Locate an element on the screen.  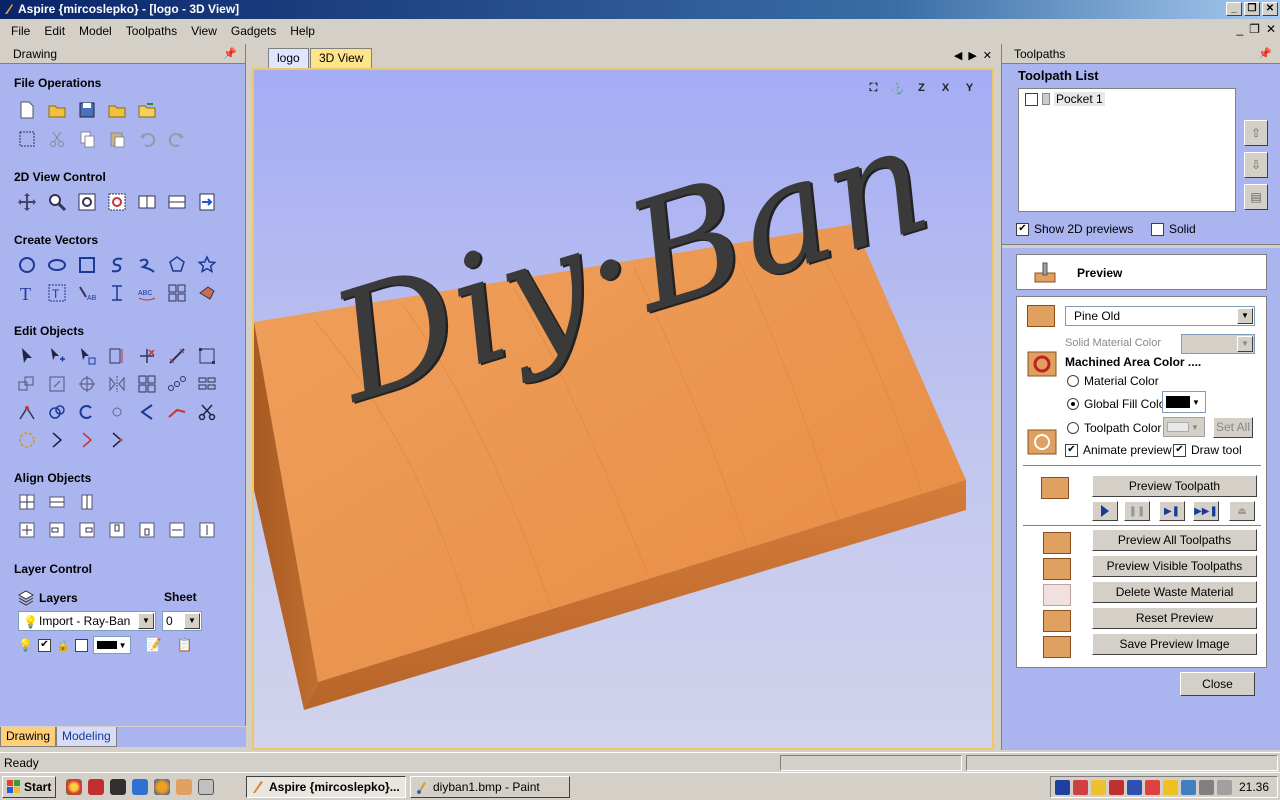
align-top-icon is located at coordinates (117, 530).